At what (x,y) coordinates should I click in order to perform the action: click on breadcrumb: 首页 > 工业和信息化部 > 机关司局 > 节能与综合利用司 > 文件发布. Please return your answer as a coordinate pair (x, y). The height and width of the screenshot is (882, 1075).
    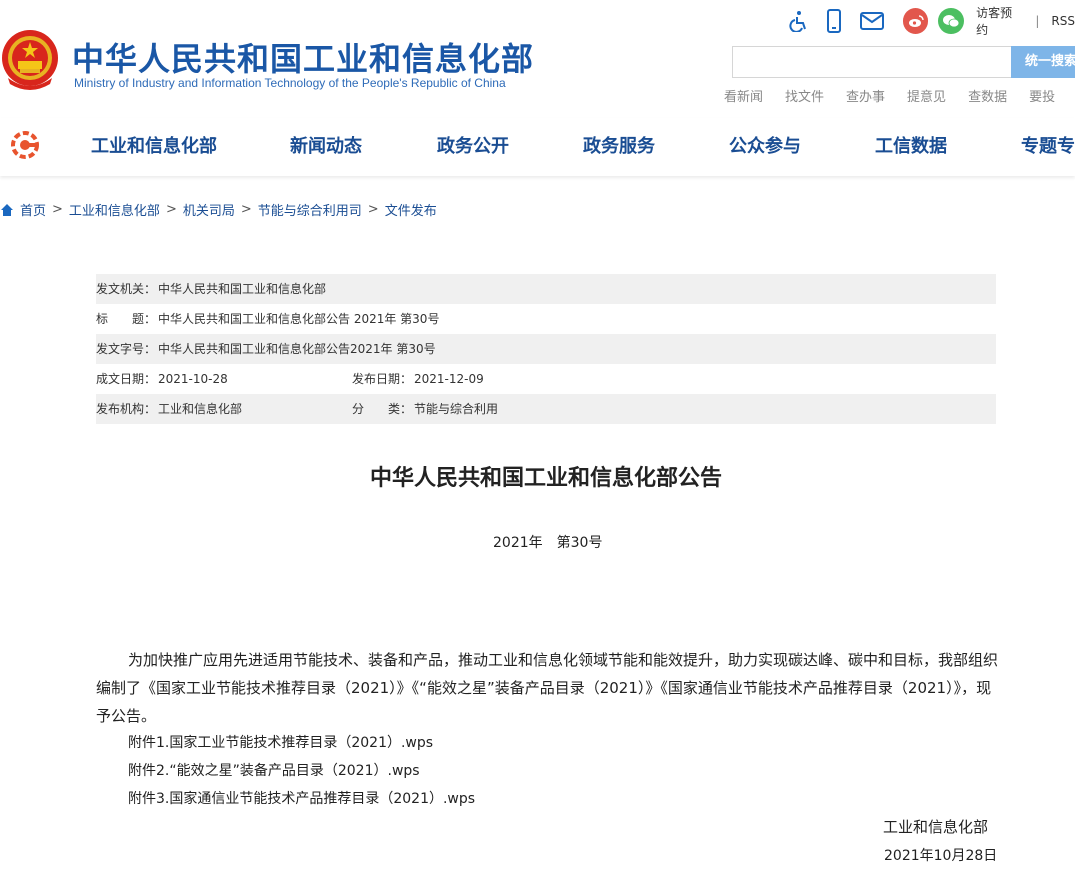
    Looking at the image, I should click on (218, 209).